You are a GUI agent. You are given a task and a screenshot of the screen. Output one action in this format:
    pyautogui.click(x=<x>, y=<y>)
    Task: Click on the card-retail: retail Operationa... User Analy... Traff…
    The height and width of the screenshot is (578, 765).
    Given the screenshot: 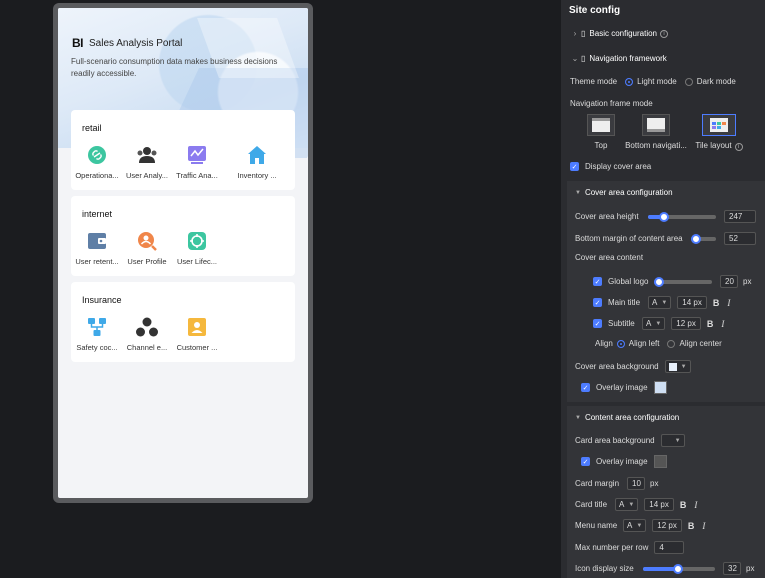 What is the action you would take?
    pyautogui.click(x=183, y=150)
    